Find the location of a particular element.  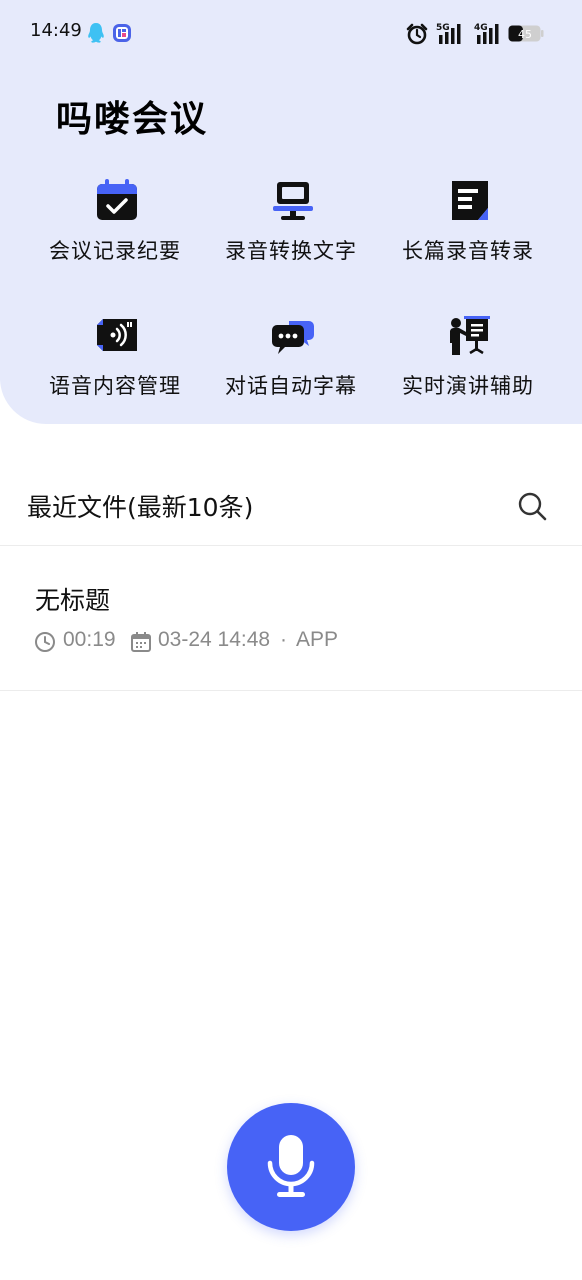

qq-icon is located at coordinates (96, 35).